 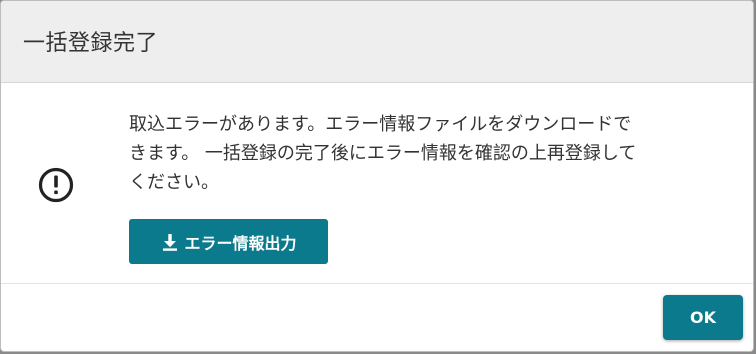 What do you see at coordinates (703, 317) in the screenshot?
I see `ok-button: OK` at bounding box center [703, 317].